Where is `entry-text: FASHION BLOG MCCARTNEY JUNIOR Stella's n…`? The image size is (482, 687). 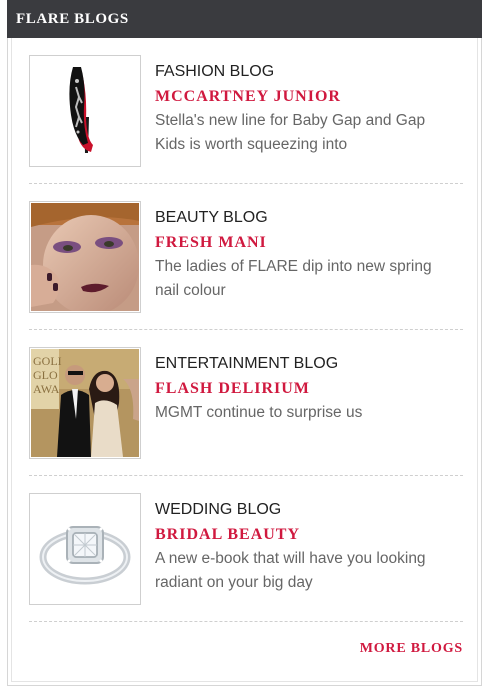
entry-text: FASHION BLOG MCCARTNEY JUNIOR Stella's n… is located at coordinates (305, 109).